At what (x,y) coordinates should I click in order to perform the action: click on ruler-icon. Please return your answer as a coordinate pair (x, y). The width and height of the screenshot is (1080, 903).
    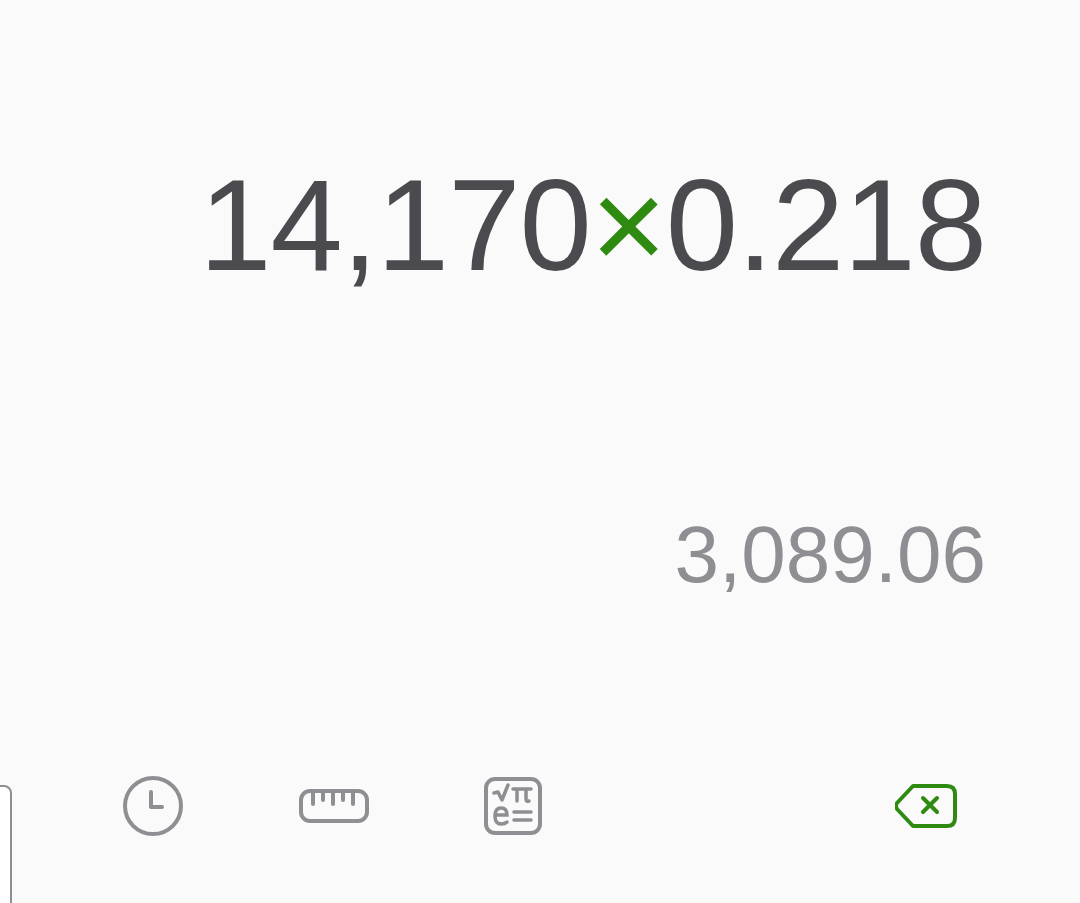
    Looking at the image, I should click on (334, 806).